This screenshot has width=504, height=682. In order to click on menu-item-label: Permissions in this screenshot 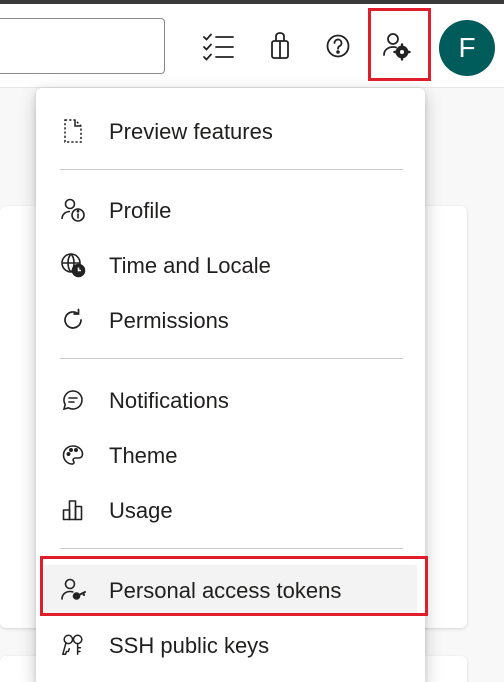, I will do `click(169, 320)`.